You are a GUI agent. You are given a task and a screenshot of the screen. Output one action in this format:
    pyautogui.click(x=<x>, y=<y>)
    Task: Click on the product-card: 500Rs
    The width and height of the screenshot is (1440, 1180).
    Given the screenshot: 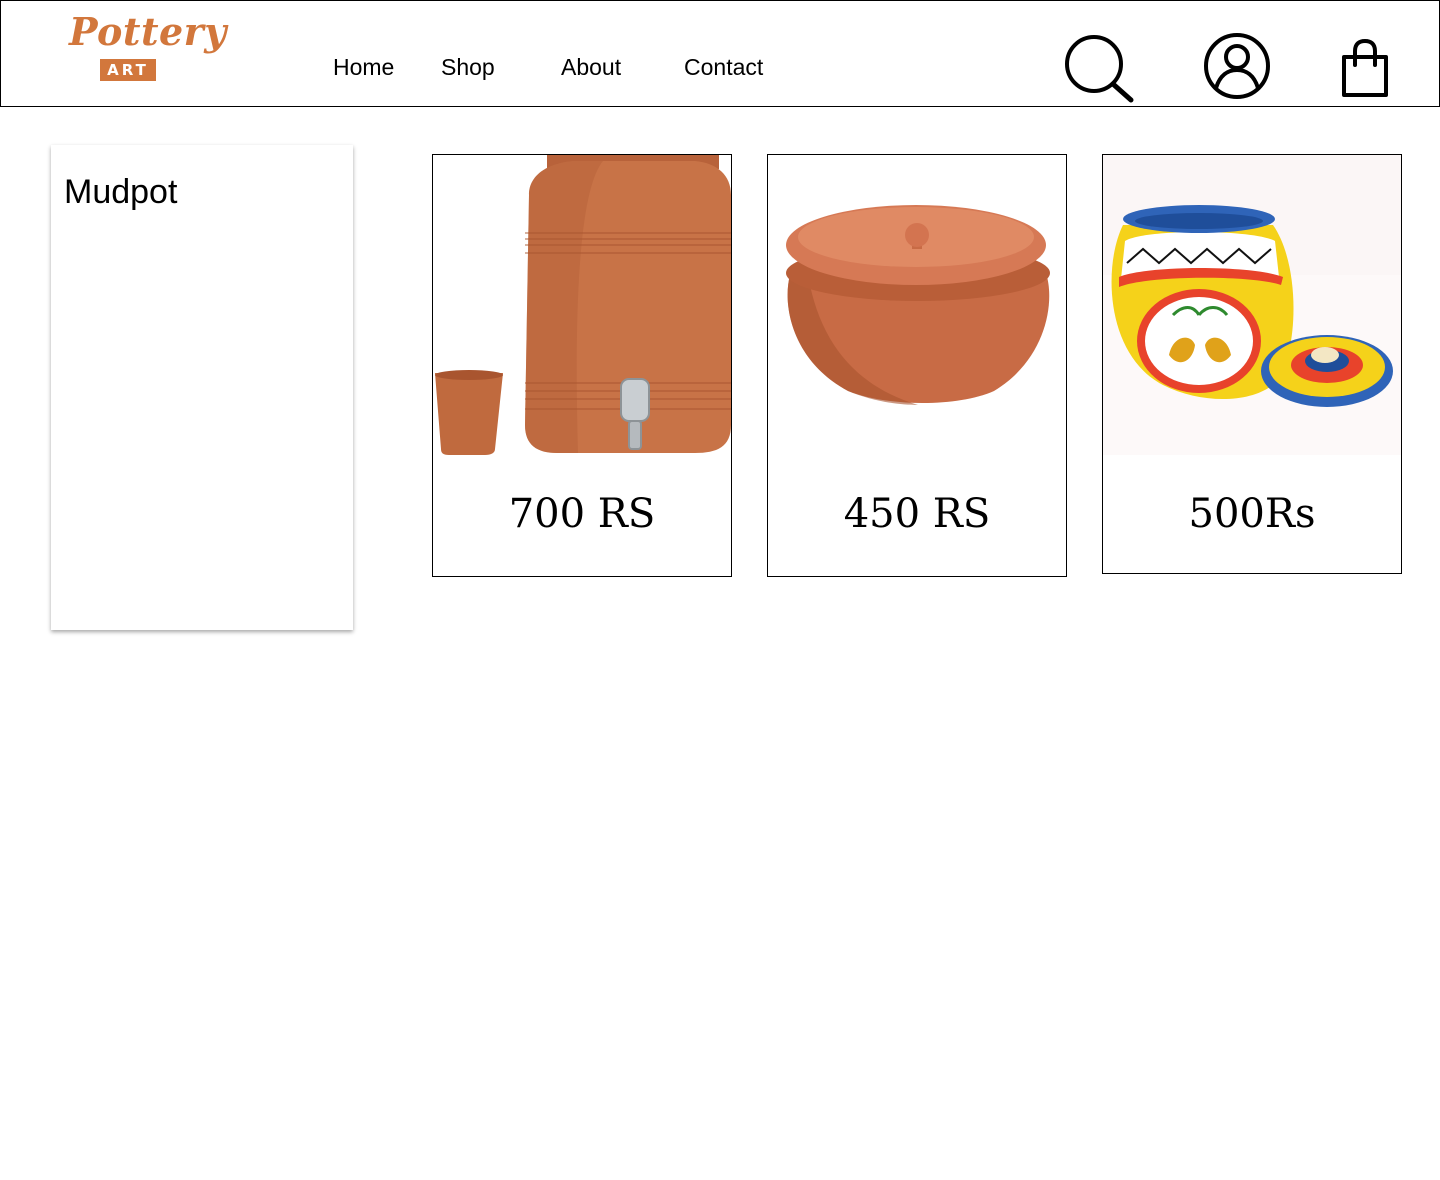 What is the action you would take?
    pyautogui.click(x=1252, y=364)
    